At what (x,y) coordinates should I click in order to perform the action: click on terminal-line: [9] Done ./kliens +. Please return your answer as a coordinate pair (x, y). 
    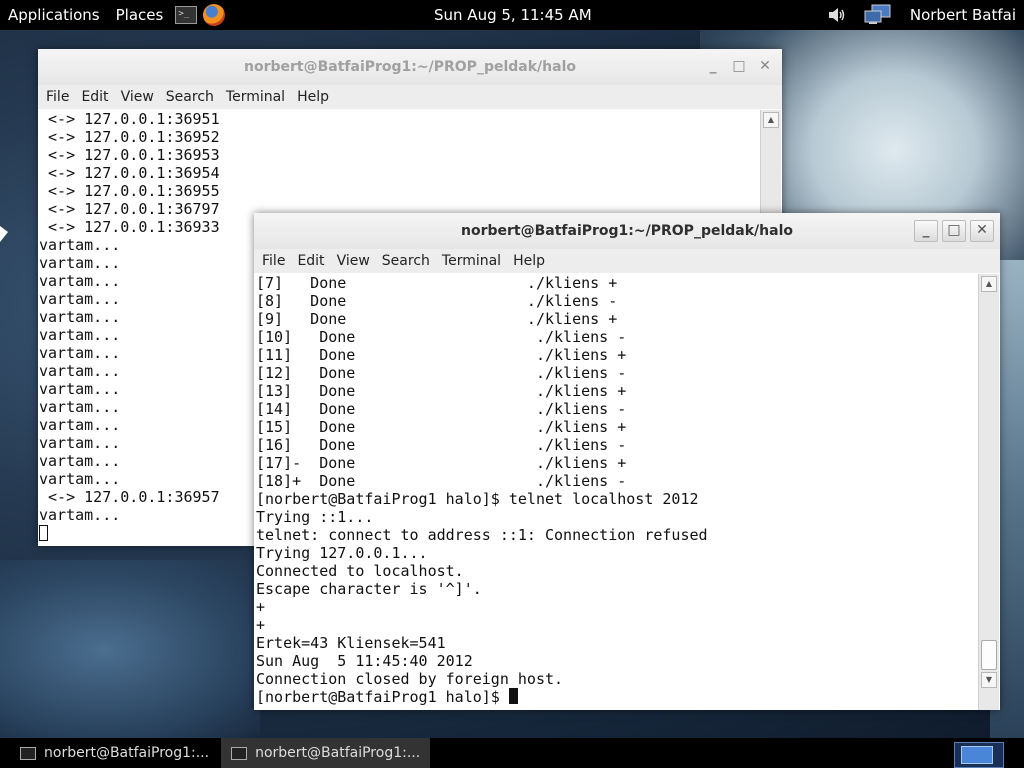
    Looking at the image, I should click on (437, 319).